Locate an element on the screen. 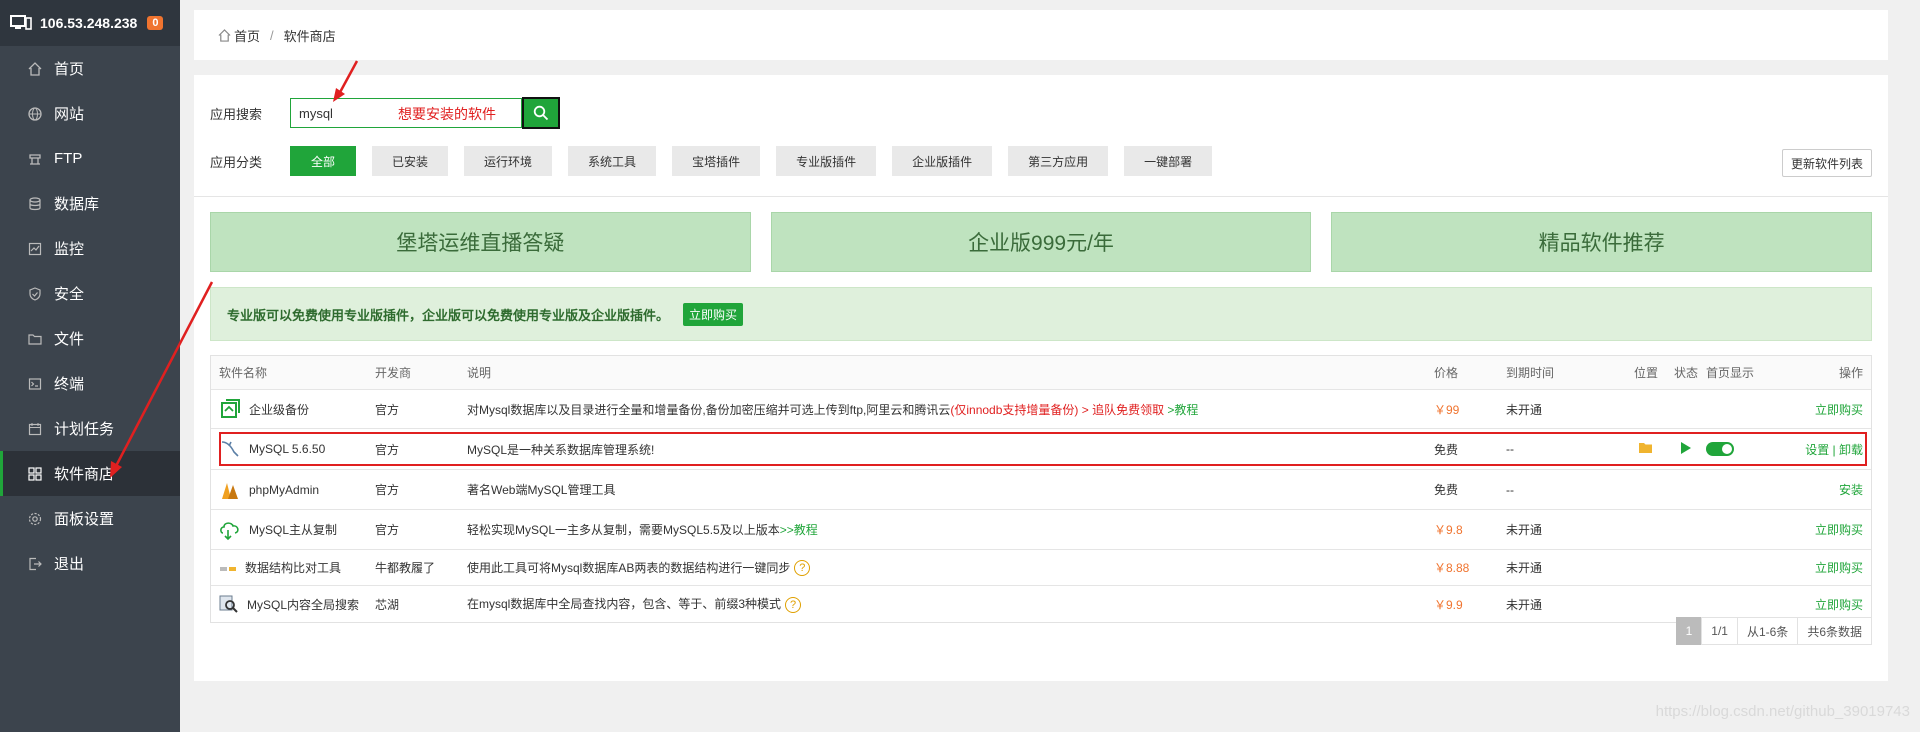 The width and height of the screenshot is (1920, 732). sidebar-item-software-store: 软件商店 is located at coordinates (90, 473).